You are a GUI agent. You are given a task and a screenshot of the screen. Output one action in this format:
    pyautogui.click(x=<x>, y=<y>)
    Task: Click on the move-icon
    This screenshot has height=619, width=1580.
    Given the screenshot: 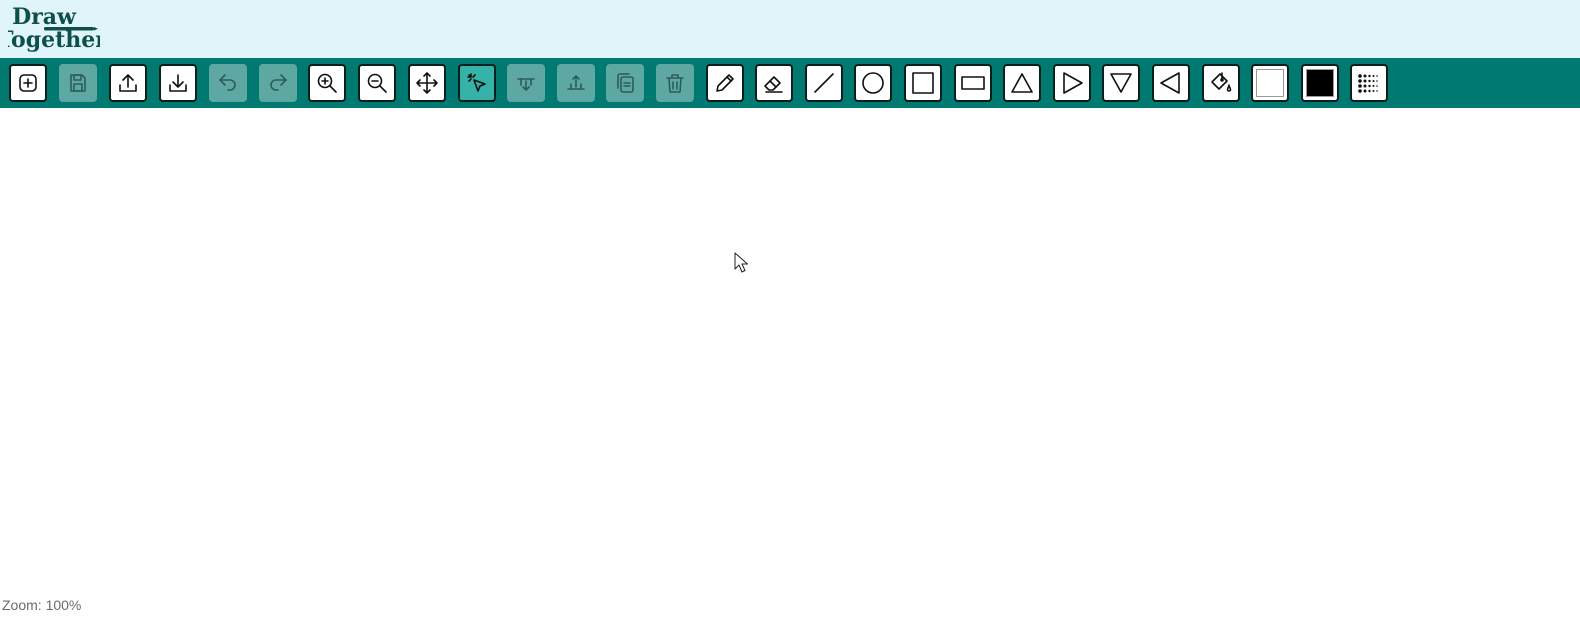 What is the action you would take?
    pyautogui.click(x=427, y=83)
    